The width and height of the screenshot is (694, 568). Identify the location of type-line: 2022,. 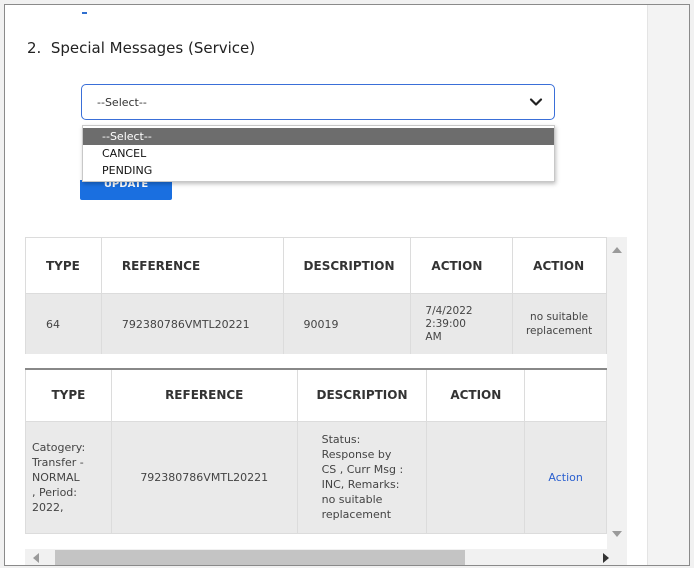
(48, 507).